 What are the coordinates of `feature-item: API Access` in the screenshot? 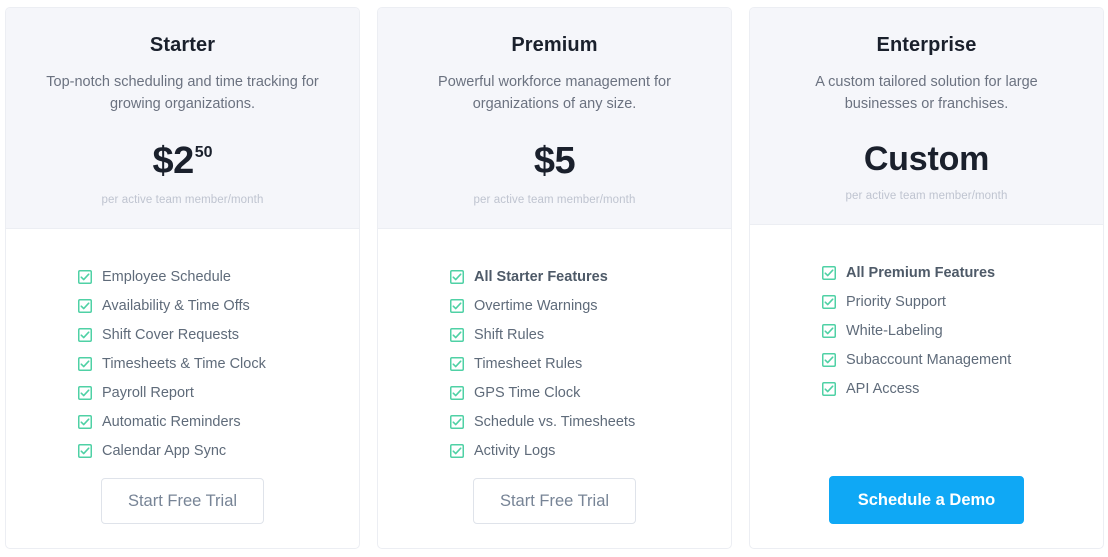 It's located at (962, 389).